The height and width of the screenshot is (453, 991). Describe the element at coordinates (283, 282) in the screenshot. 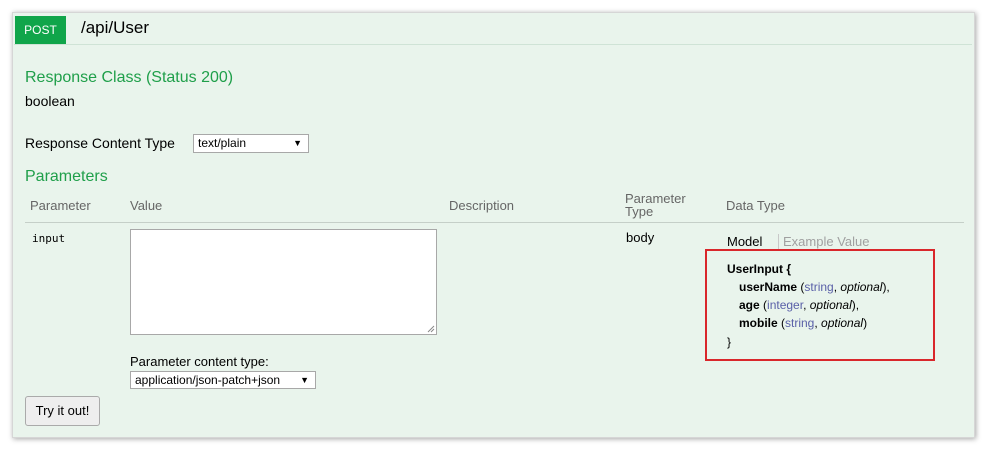

I see `parameter-value-input` at that location.